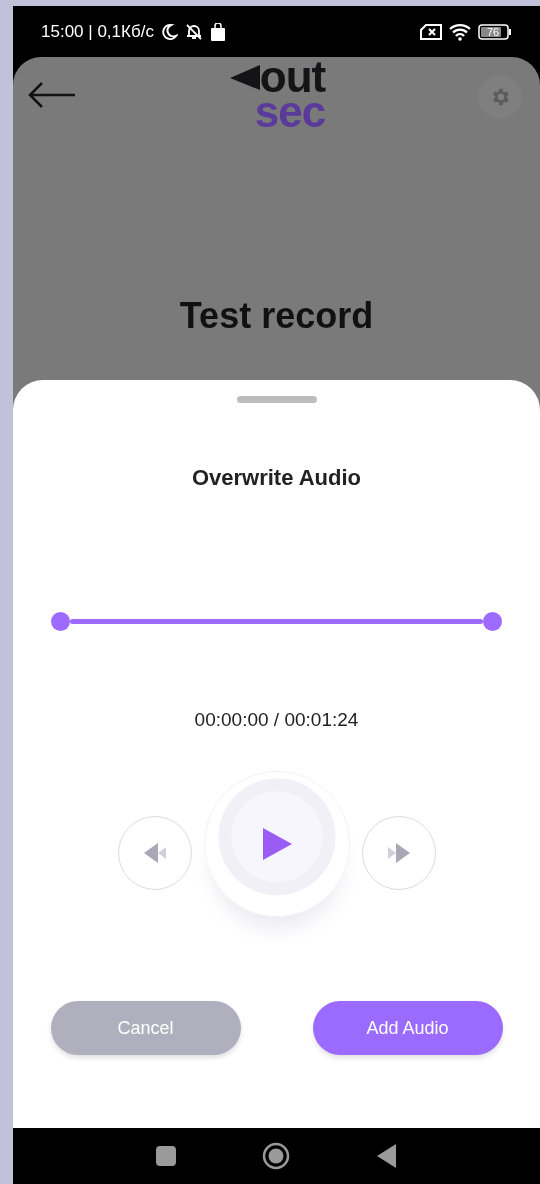  What do you see at coordinates (277, 94) in the screenshot?
I see `logo: out sec` at bounding box center [277, 94].